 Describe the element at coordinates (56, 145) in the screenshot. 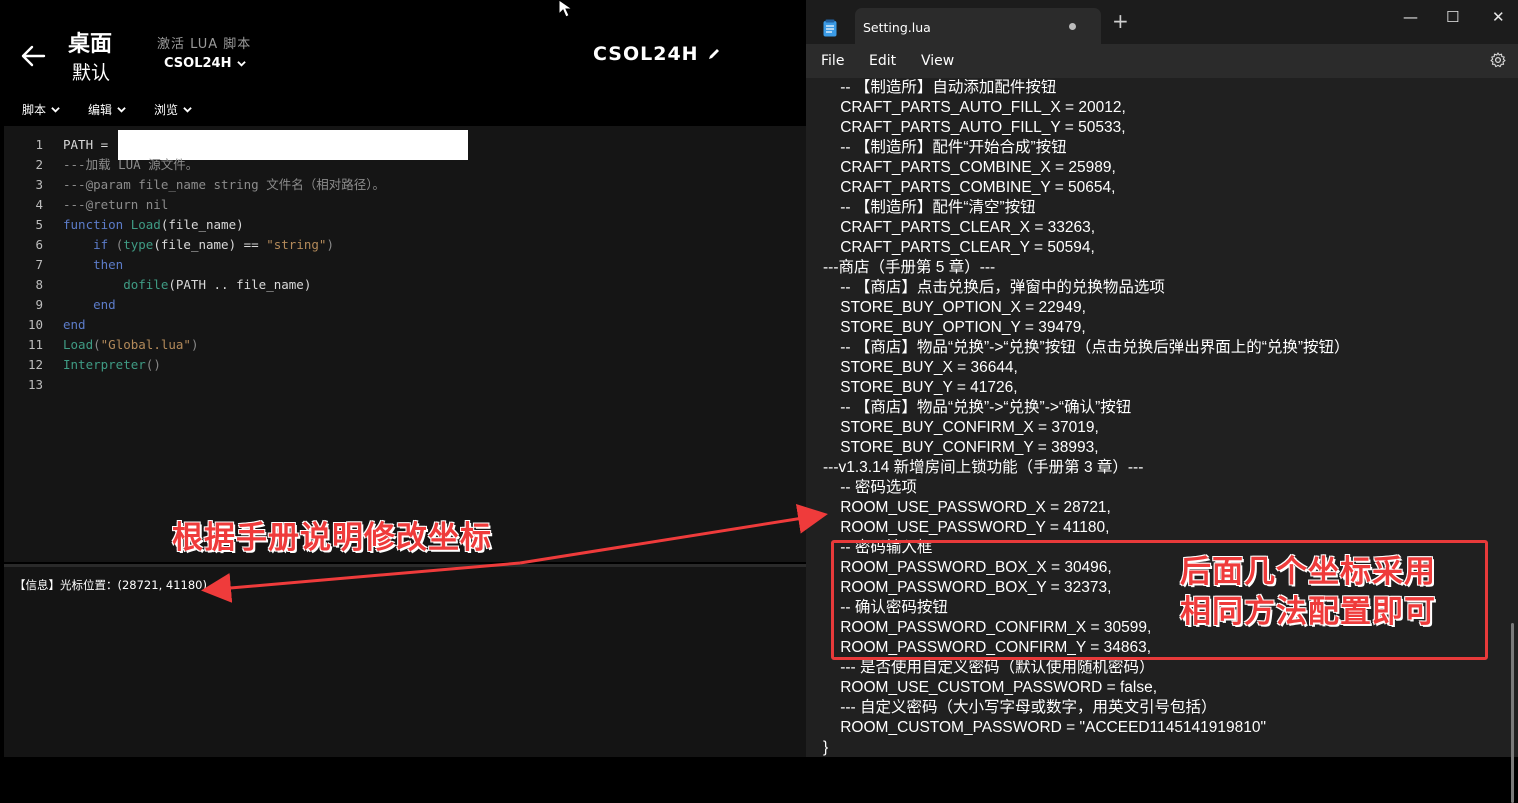

I see `code-line: 1 PATH =` at that location.